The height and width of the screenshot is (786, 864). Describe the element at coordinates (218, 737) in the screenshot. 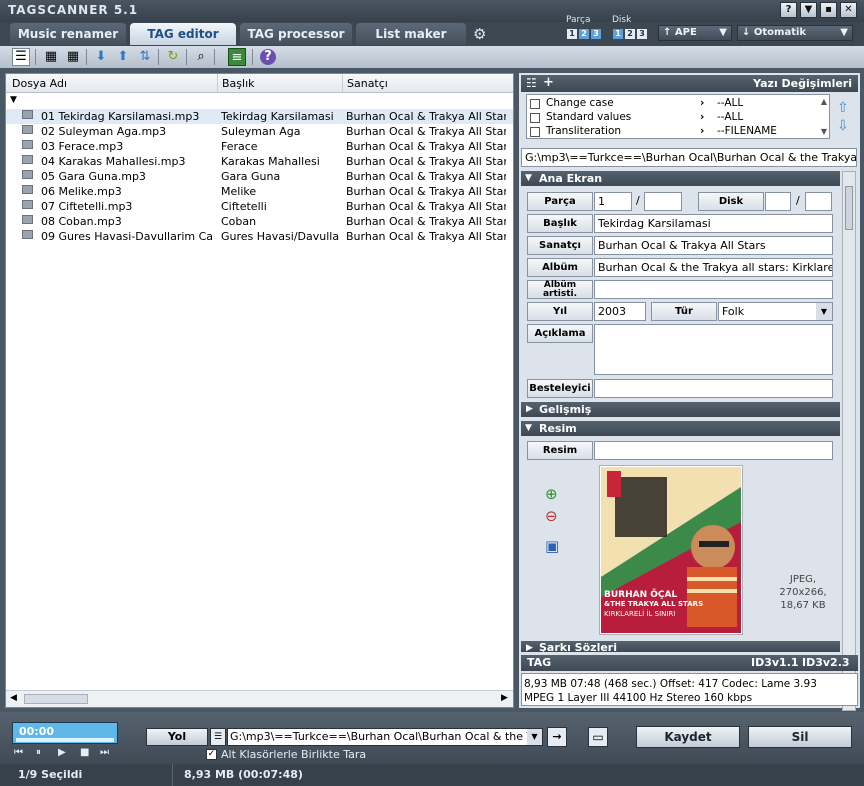

I see `folder-history-icon: ☰` at that location.